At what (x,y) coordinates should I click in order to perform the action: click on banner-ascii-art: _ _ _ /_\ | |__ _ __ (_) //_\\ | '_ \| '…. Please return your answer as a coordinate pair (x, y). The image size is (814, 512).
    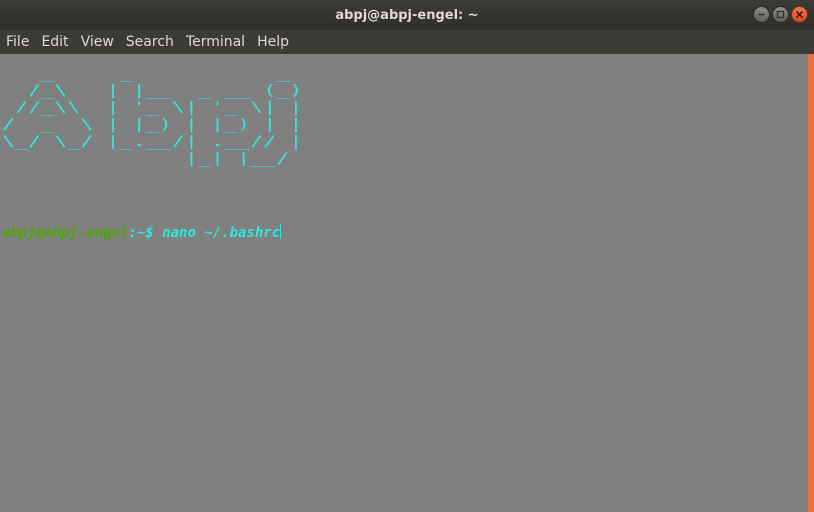
    Looking at the image, I should click on (152, 116).